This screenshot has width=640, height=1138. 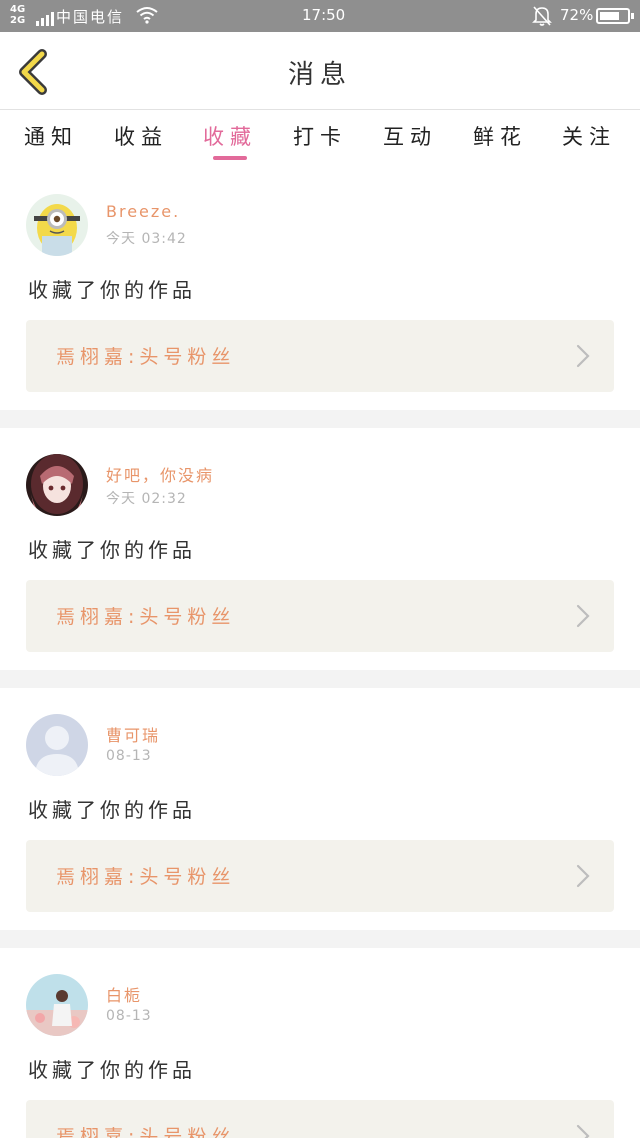 I want to click on carrier-name: 中国电信, so click(x=90, y=17).